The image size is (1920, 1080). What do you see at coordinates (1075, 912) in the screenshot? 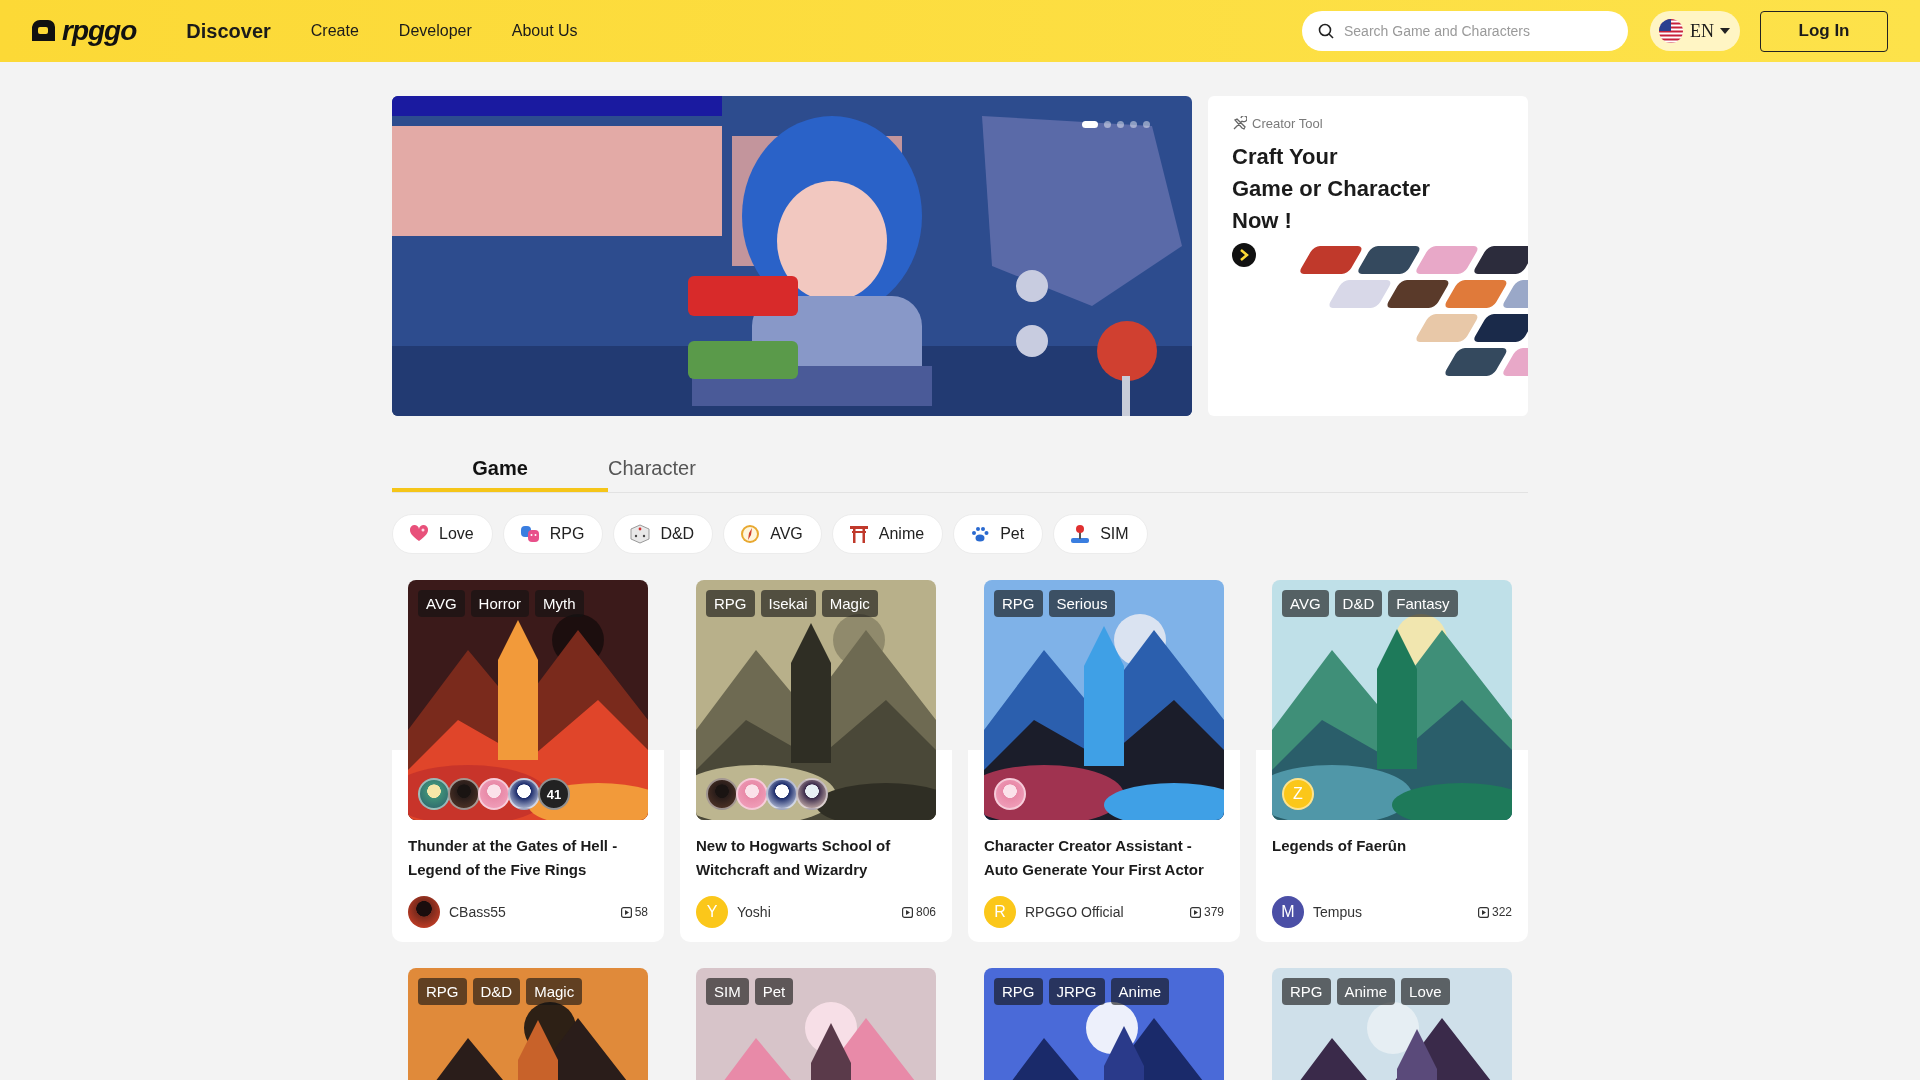
I see `author-name: RPGGO Official` at bounding box center [1075, 912].